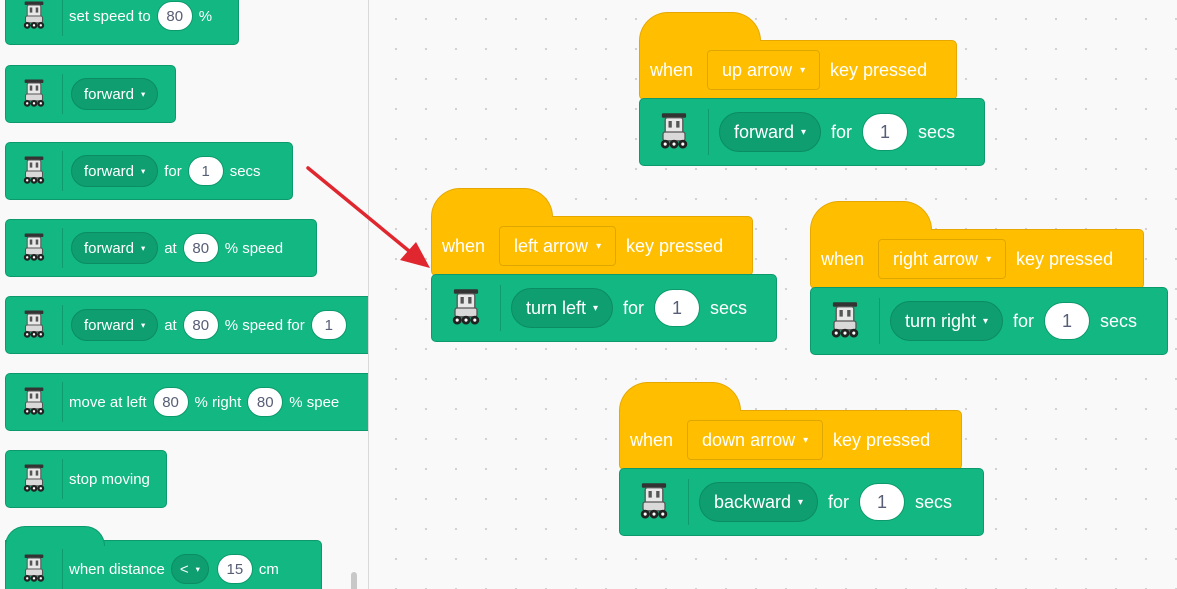 The width and height of the screenshot is (1177, 589). I want to click on when-key-pressed-hat: when up arrow ▾ key pressed, so click(798, 56).